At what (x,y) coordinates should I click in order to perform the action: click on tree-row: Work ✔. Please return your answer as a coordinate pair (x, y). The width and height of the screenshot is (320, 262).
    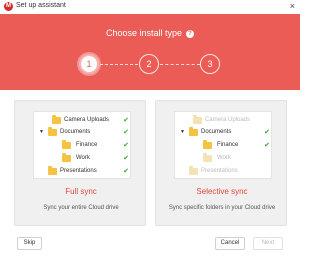
    Looking at the image, I should click on (83, 158).